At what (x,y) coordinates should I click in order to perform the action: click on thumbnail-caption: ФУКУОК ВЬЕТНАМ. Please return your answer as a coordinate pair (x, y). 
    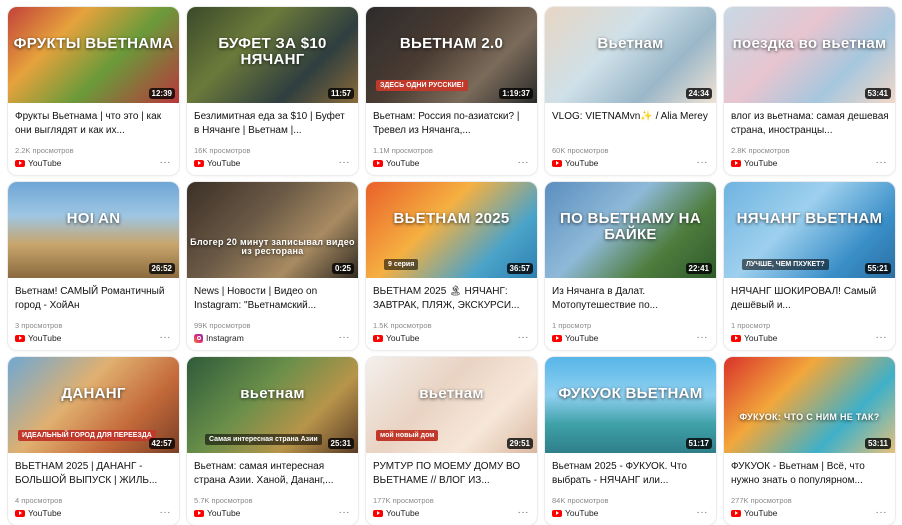
    Looking at the image, I should click on (630, 393).